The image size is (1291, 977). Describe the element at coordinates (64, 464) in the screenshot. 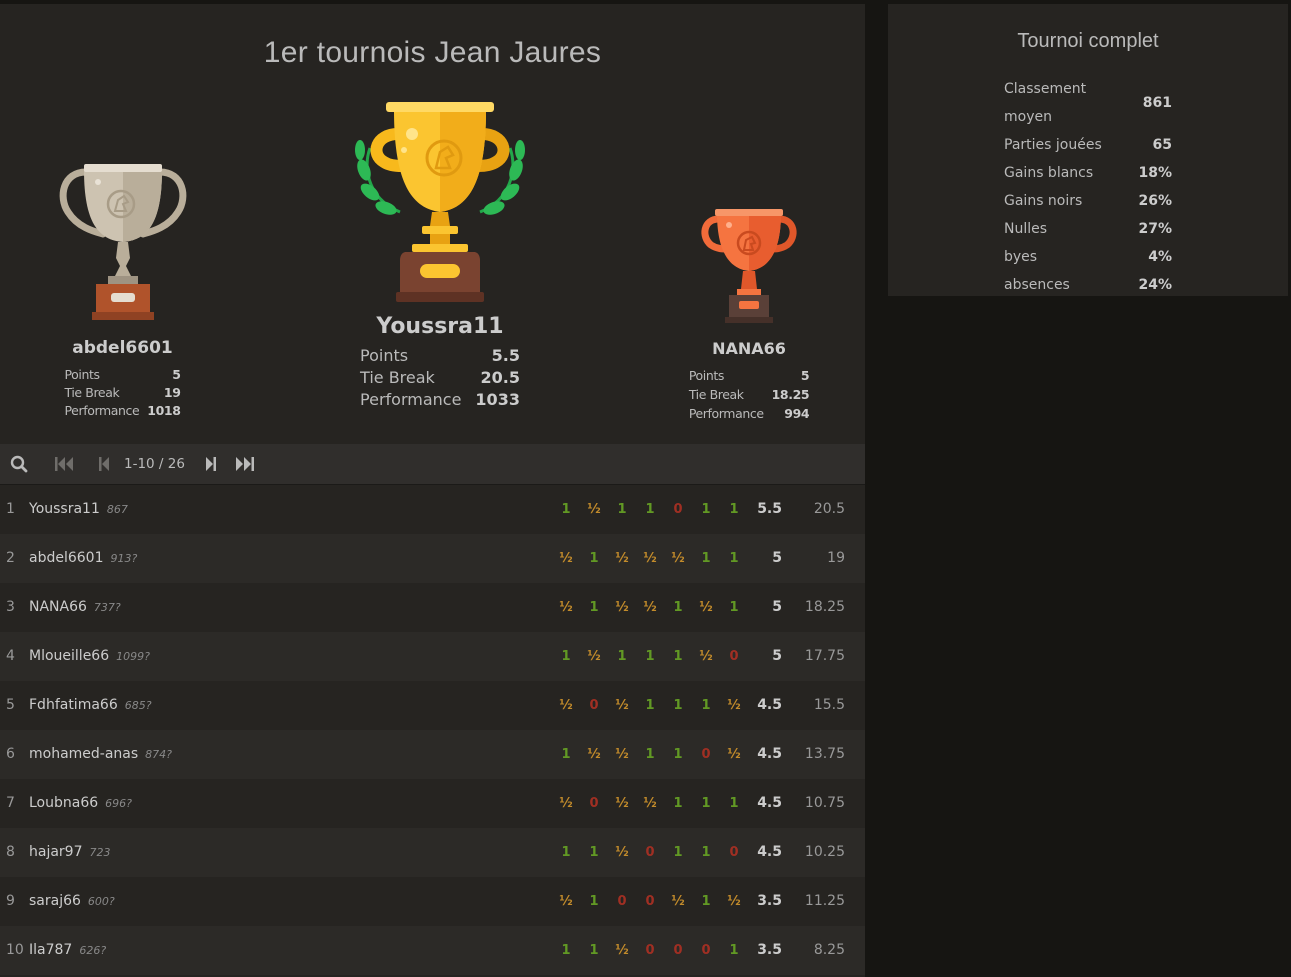

I see `first-page-button` at that location.